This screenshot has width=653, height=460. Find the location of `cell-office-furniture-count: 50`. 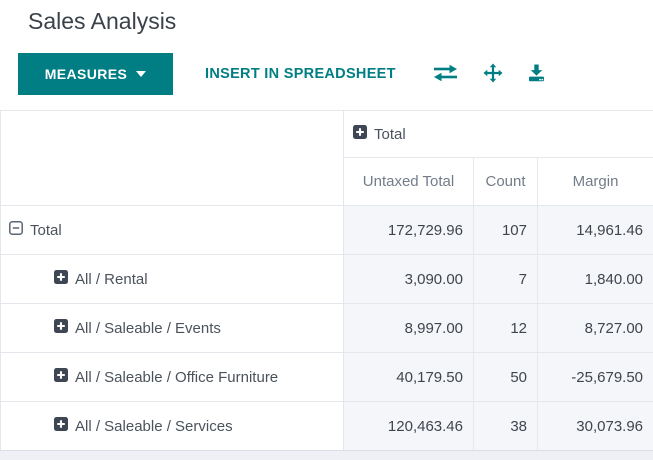

cell-office-furniture-count: 50 is located at coordinates (505, 377).